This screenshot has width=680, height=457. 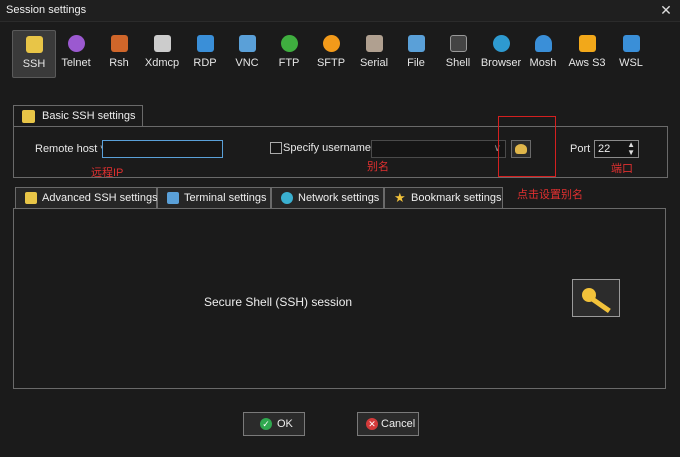 What do you see at coordinates (162, 149) in the screenshot?
I see `remote-host-input` at bounding box center [162, 149].